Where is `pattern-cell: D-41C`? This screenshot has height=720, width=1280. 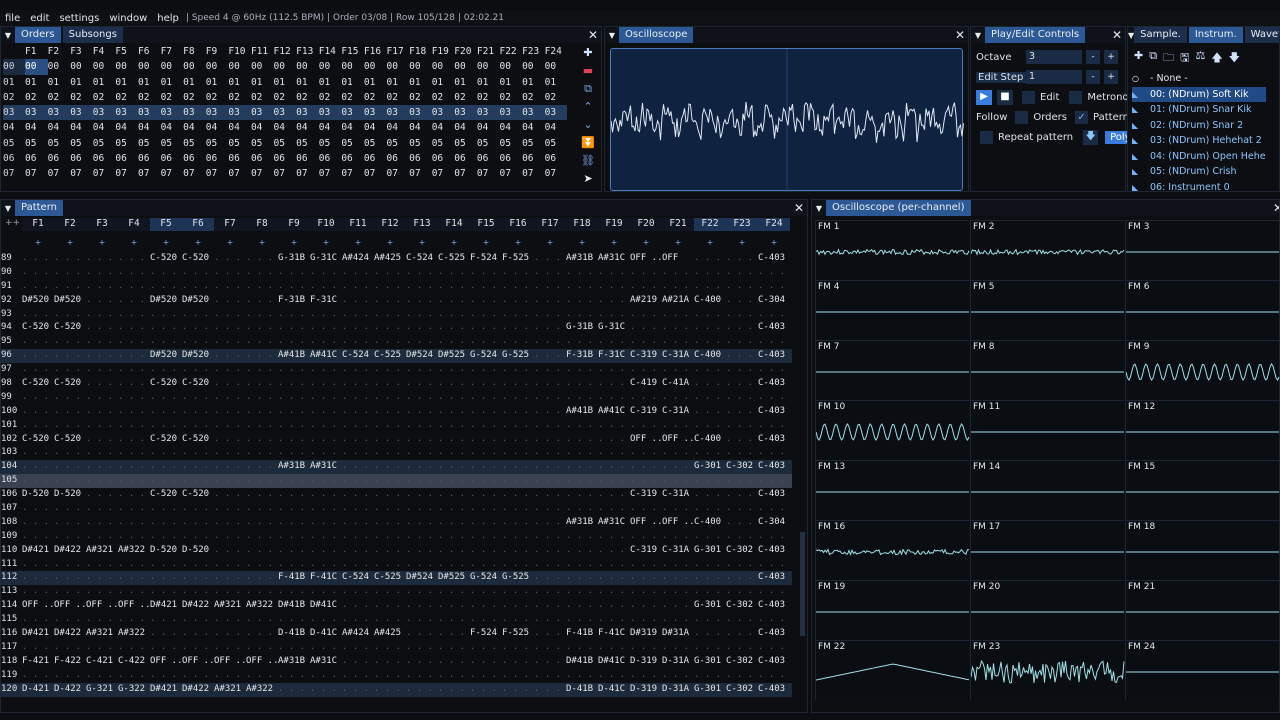 pattern-cell: D-41C is located at coordinates (326, 634).